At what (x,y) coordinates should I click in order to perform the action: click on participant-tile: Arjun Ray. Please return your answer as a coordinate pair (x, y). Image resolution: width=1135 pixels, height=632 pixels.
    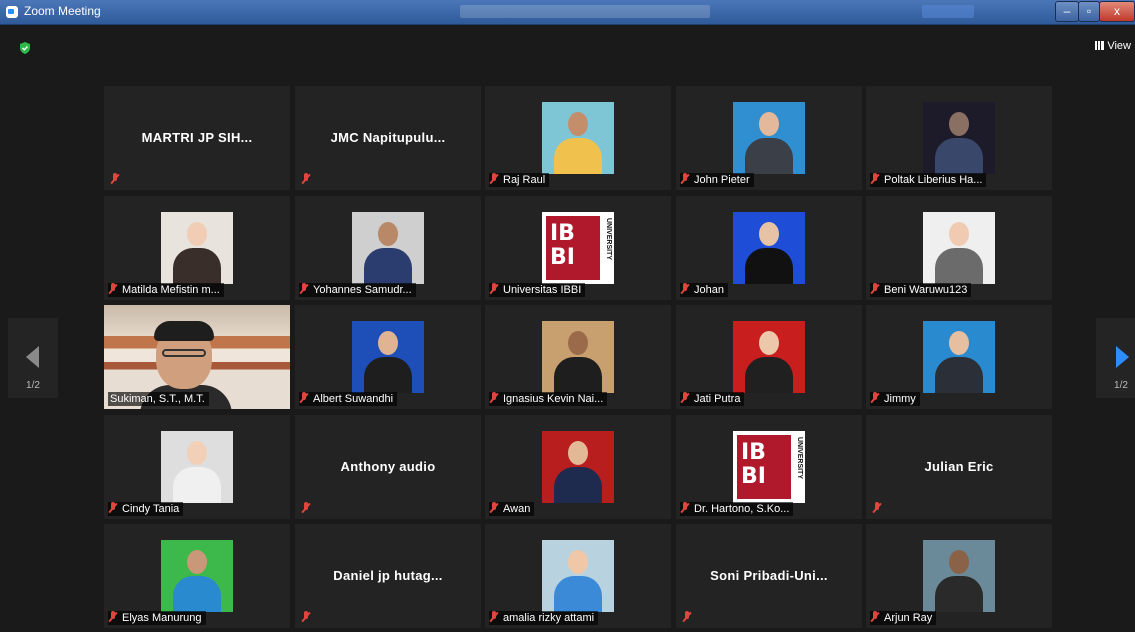
    Looking at the image, I should click on (959, 576).